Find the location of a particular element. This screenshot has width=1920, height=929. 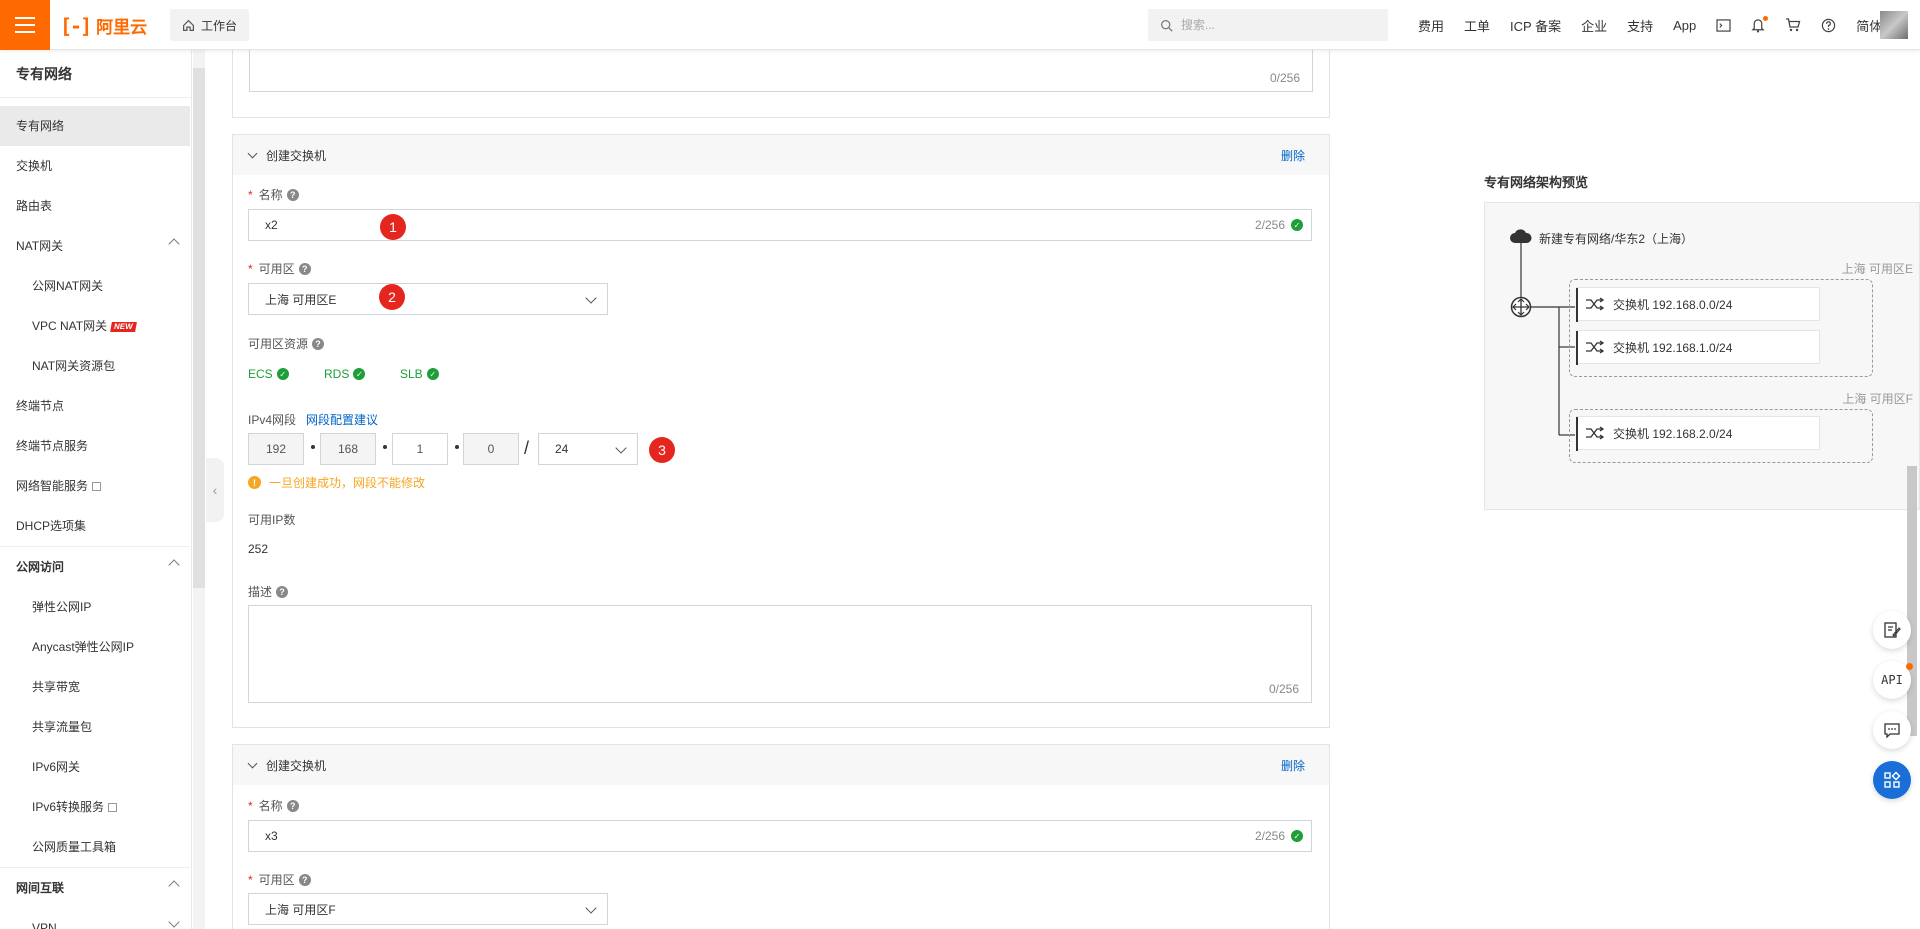

sidebar-item-label: VPC NAT网关 is located at coordinates (70, 326).